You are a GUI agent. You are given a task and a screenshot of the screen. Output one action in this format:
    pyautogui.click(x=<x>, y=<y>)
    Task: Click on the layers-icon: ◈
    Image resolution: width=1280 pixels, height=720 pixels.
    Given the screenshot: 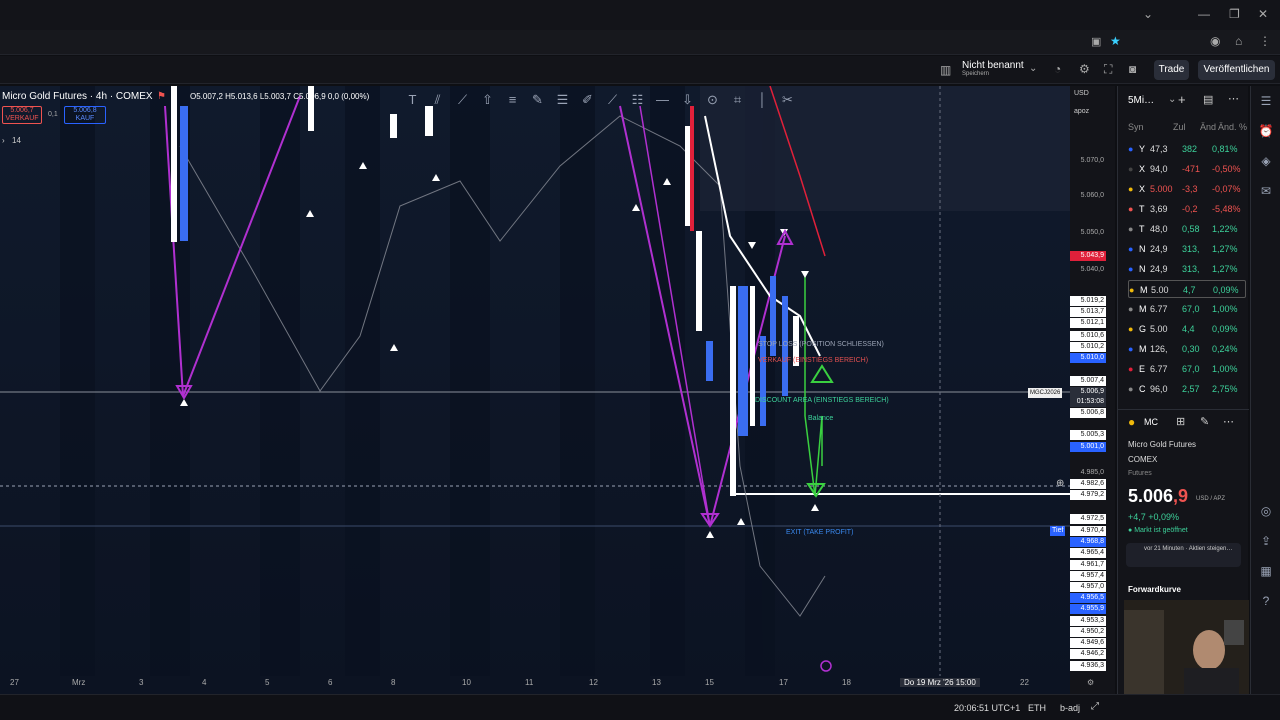 What is the action you would take?
    pyautogui.click(x=1266, y=163)
    